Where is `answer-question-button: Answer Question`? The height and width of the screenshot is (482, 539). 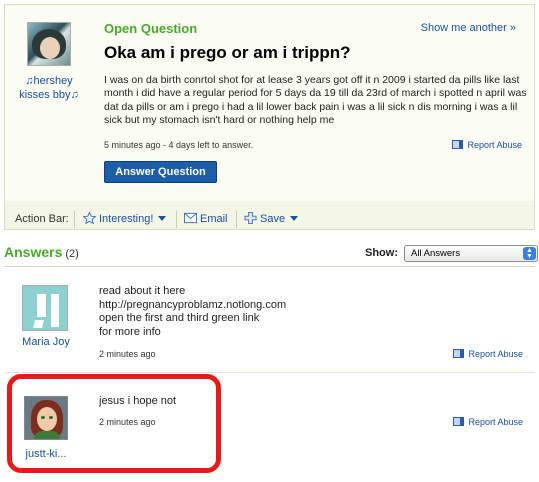
answer-question-button: Answer Question is located at coordinates (160, 172).